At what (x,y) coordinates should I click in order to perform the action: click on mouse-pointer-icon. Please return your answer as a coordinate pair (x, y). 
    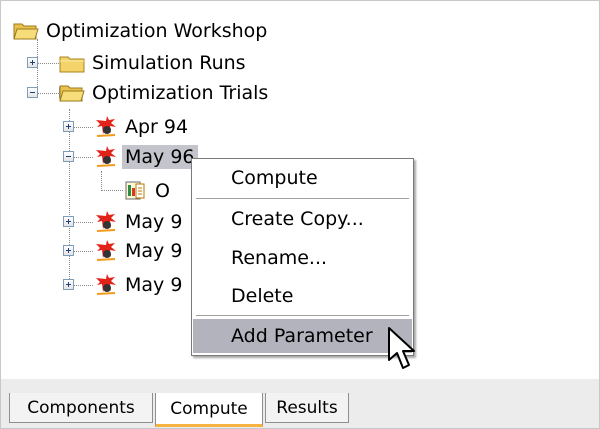
    Looking at the image, I should click on (401, 348).